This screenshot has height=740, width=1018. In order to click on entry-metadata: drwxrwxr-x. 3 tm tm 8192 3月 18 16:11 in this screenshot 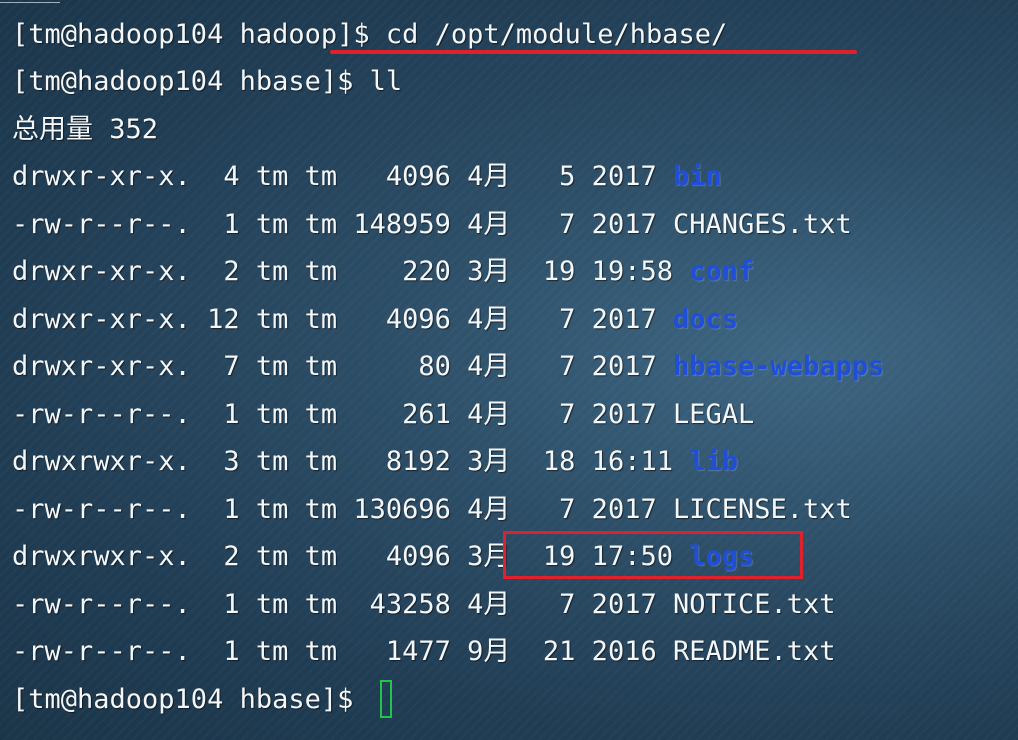, I will do `click(351, 461)`.